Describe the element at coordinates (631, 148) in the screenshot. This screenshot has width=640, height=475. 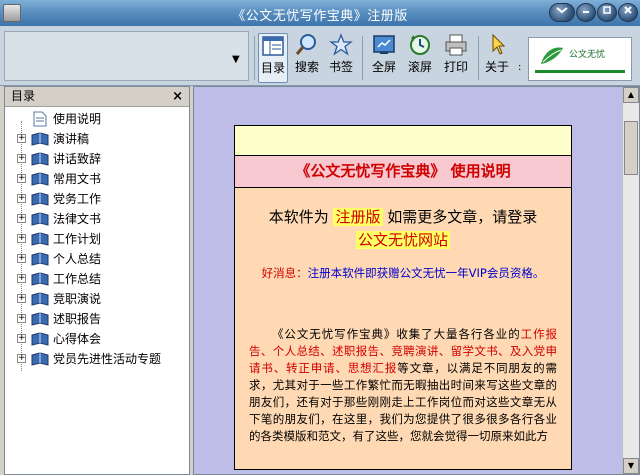
I see `scroll-thumb` at that location.